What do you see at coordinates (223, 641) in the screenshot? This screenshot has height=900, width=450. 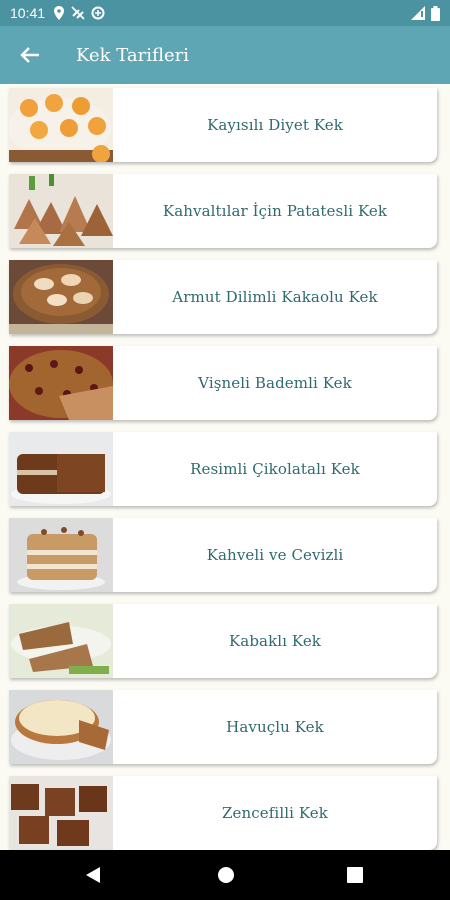 I see `recipe-card-kabakli-kek: Kabaklı Kek` at bounding box center [223, 641].